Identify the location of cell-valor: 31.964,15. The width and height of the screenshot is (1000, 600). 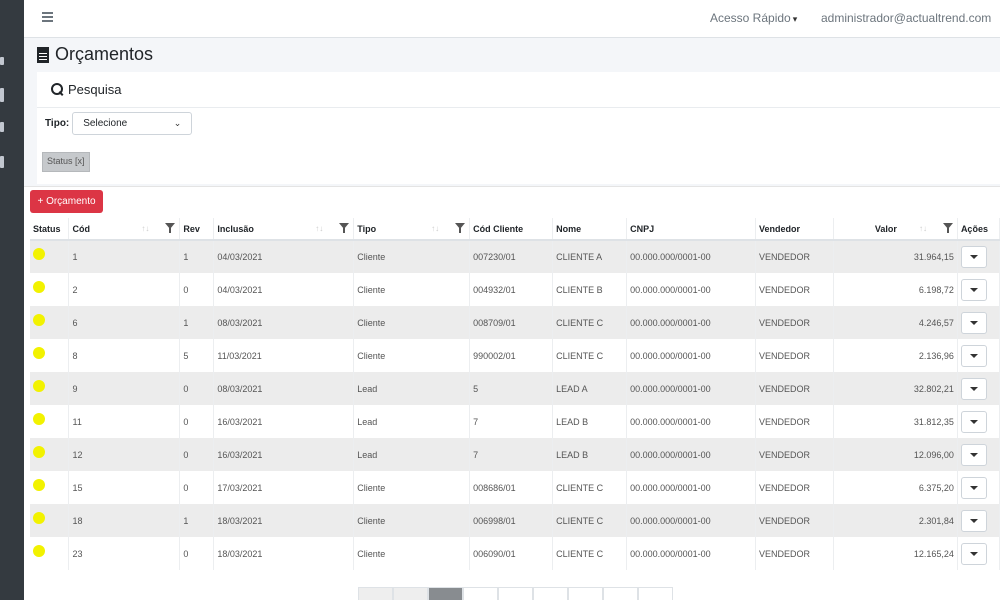
(895, 256).